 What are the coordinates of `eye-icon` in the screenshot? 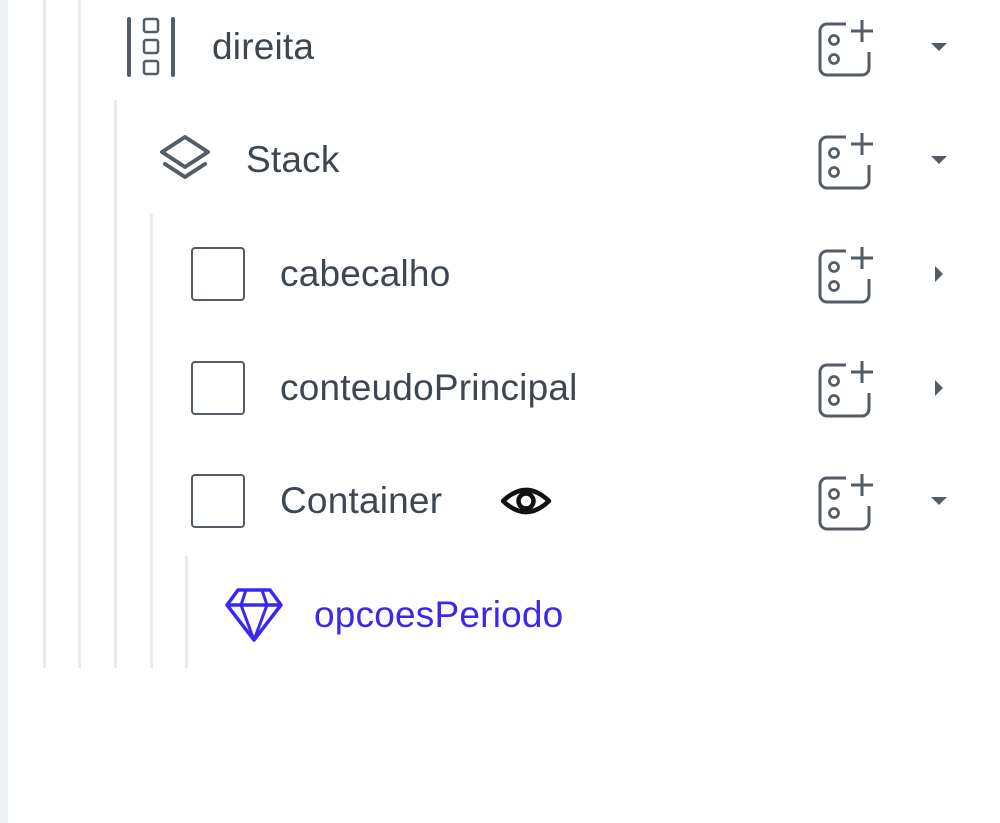 It's located at (526, 501).